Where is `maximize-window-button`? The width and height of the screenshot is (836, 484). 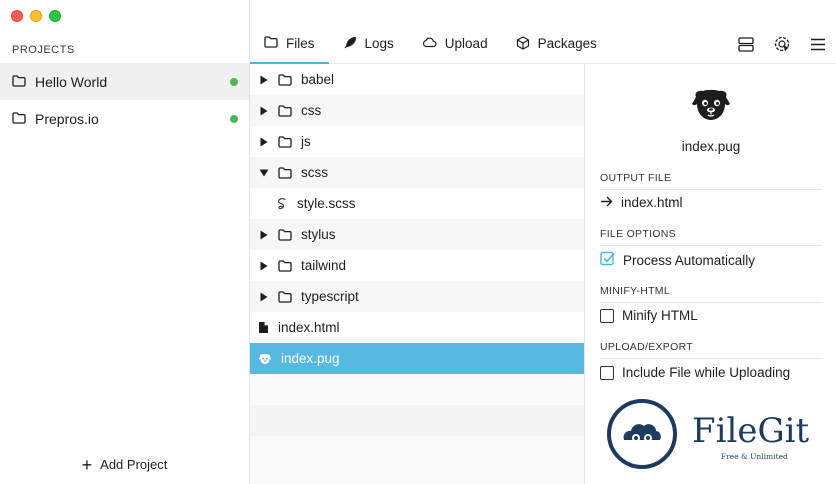
maximize-window-button is located at coordinates (55, 16).